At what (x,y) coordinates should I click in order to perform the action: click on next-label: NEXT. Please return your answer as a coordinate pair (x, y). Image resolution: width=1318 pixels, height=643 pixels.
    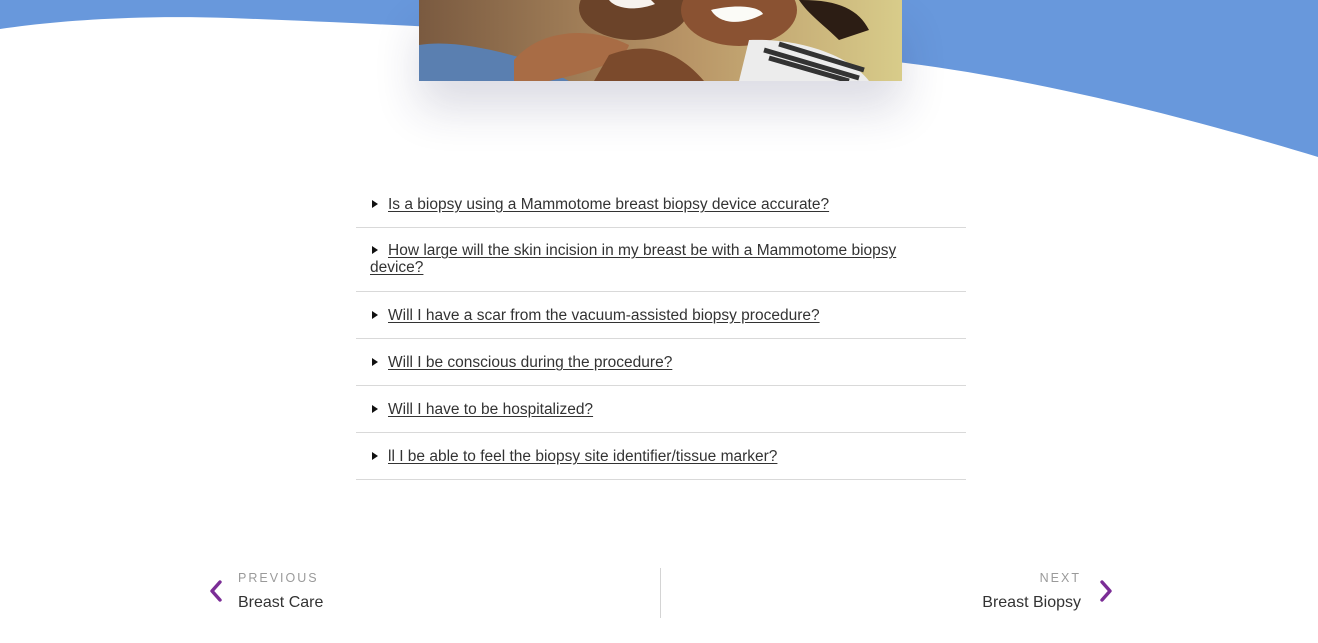
    Looking at the image, I should click on (1060, 578).